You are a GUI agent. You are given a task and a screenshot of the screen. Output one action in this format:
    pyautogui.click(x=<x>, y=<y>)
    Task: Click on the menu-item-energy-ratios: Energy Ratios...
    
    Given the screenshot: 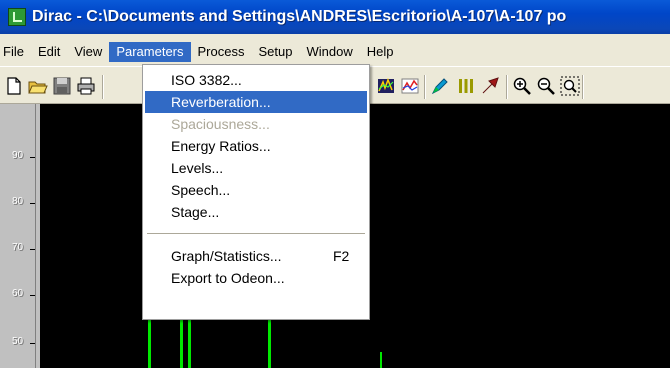 What is the action you would take?
    pyautogui.click(x=256, y=146)
    